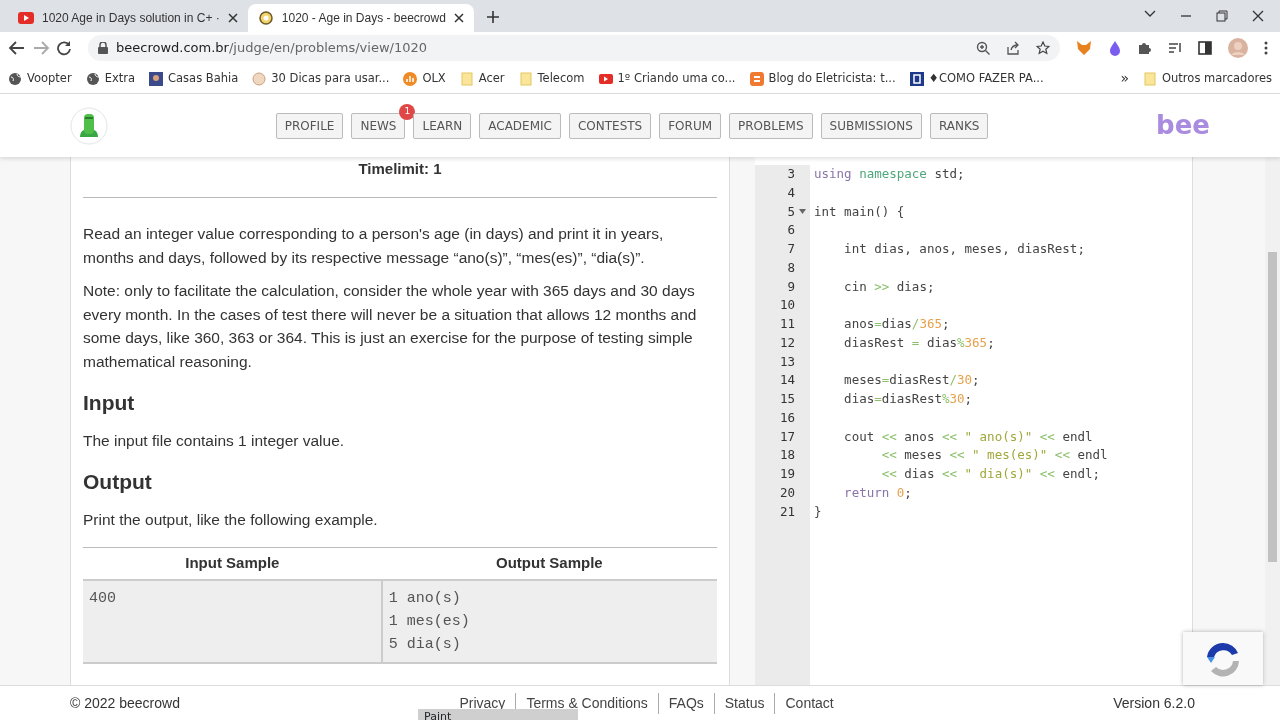 The height and width of the screenshot is (720, 1280). What do you see at coordinates (964, 249) in the screenshot?
I see `code-line: int dias, anos, meses, diasRest;` at bounding box center [964, 249].